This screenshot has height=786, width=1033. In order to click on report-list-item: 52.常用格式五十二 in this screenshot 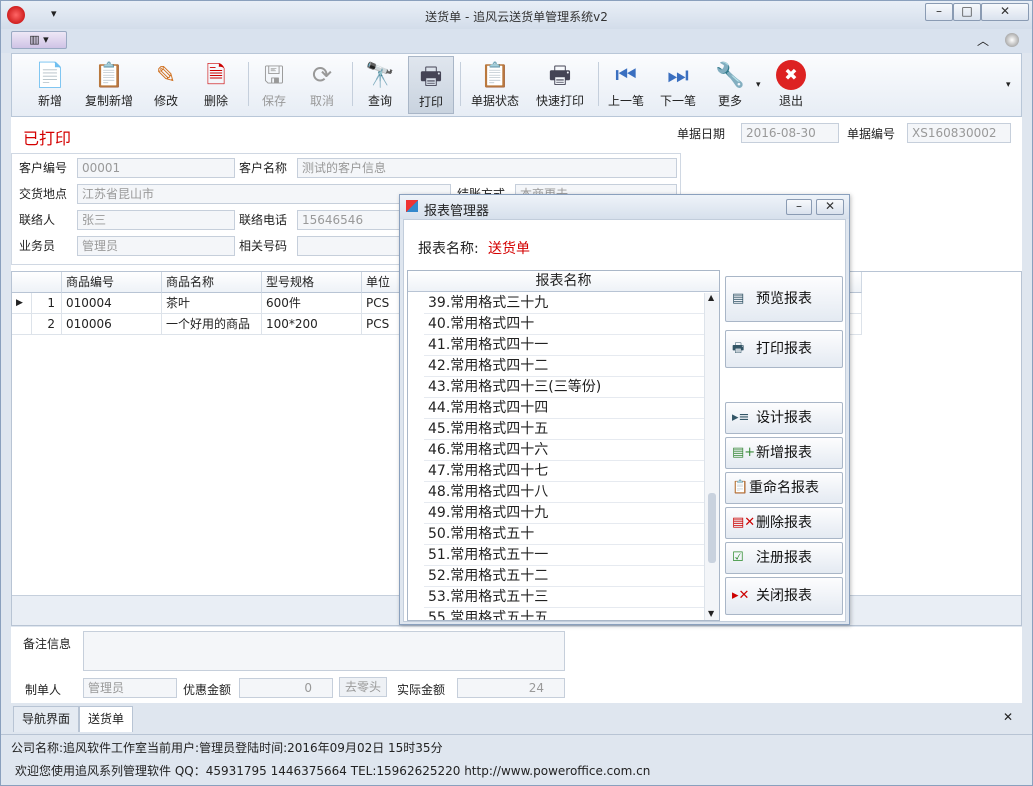, I will do `click(564, 576)`.